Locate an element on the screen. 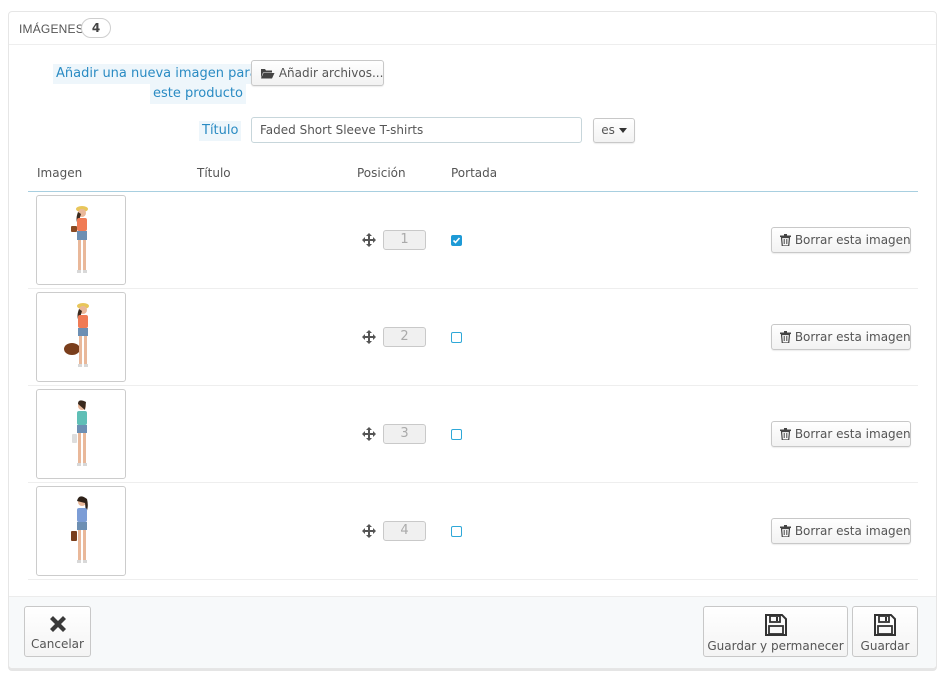  save-button: Guardar is located at coordinates (885, 631).